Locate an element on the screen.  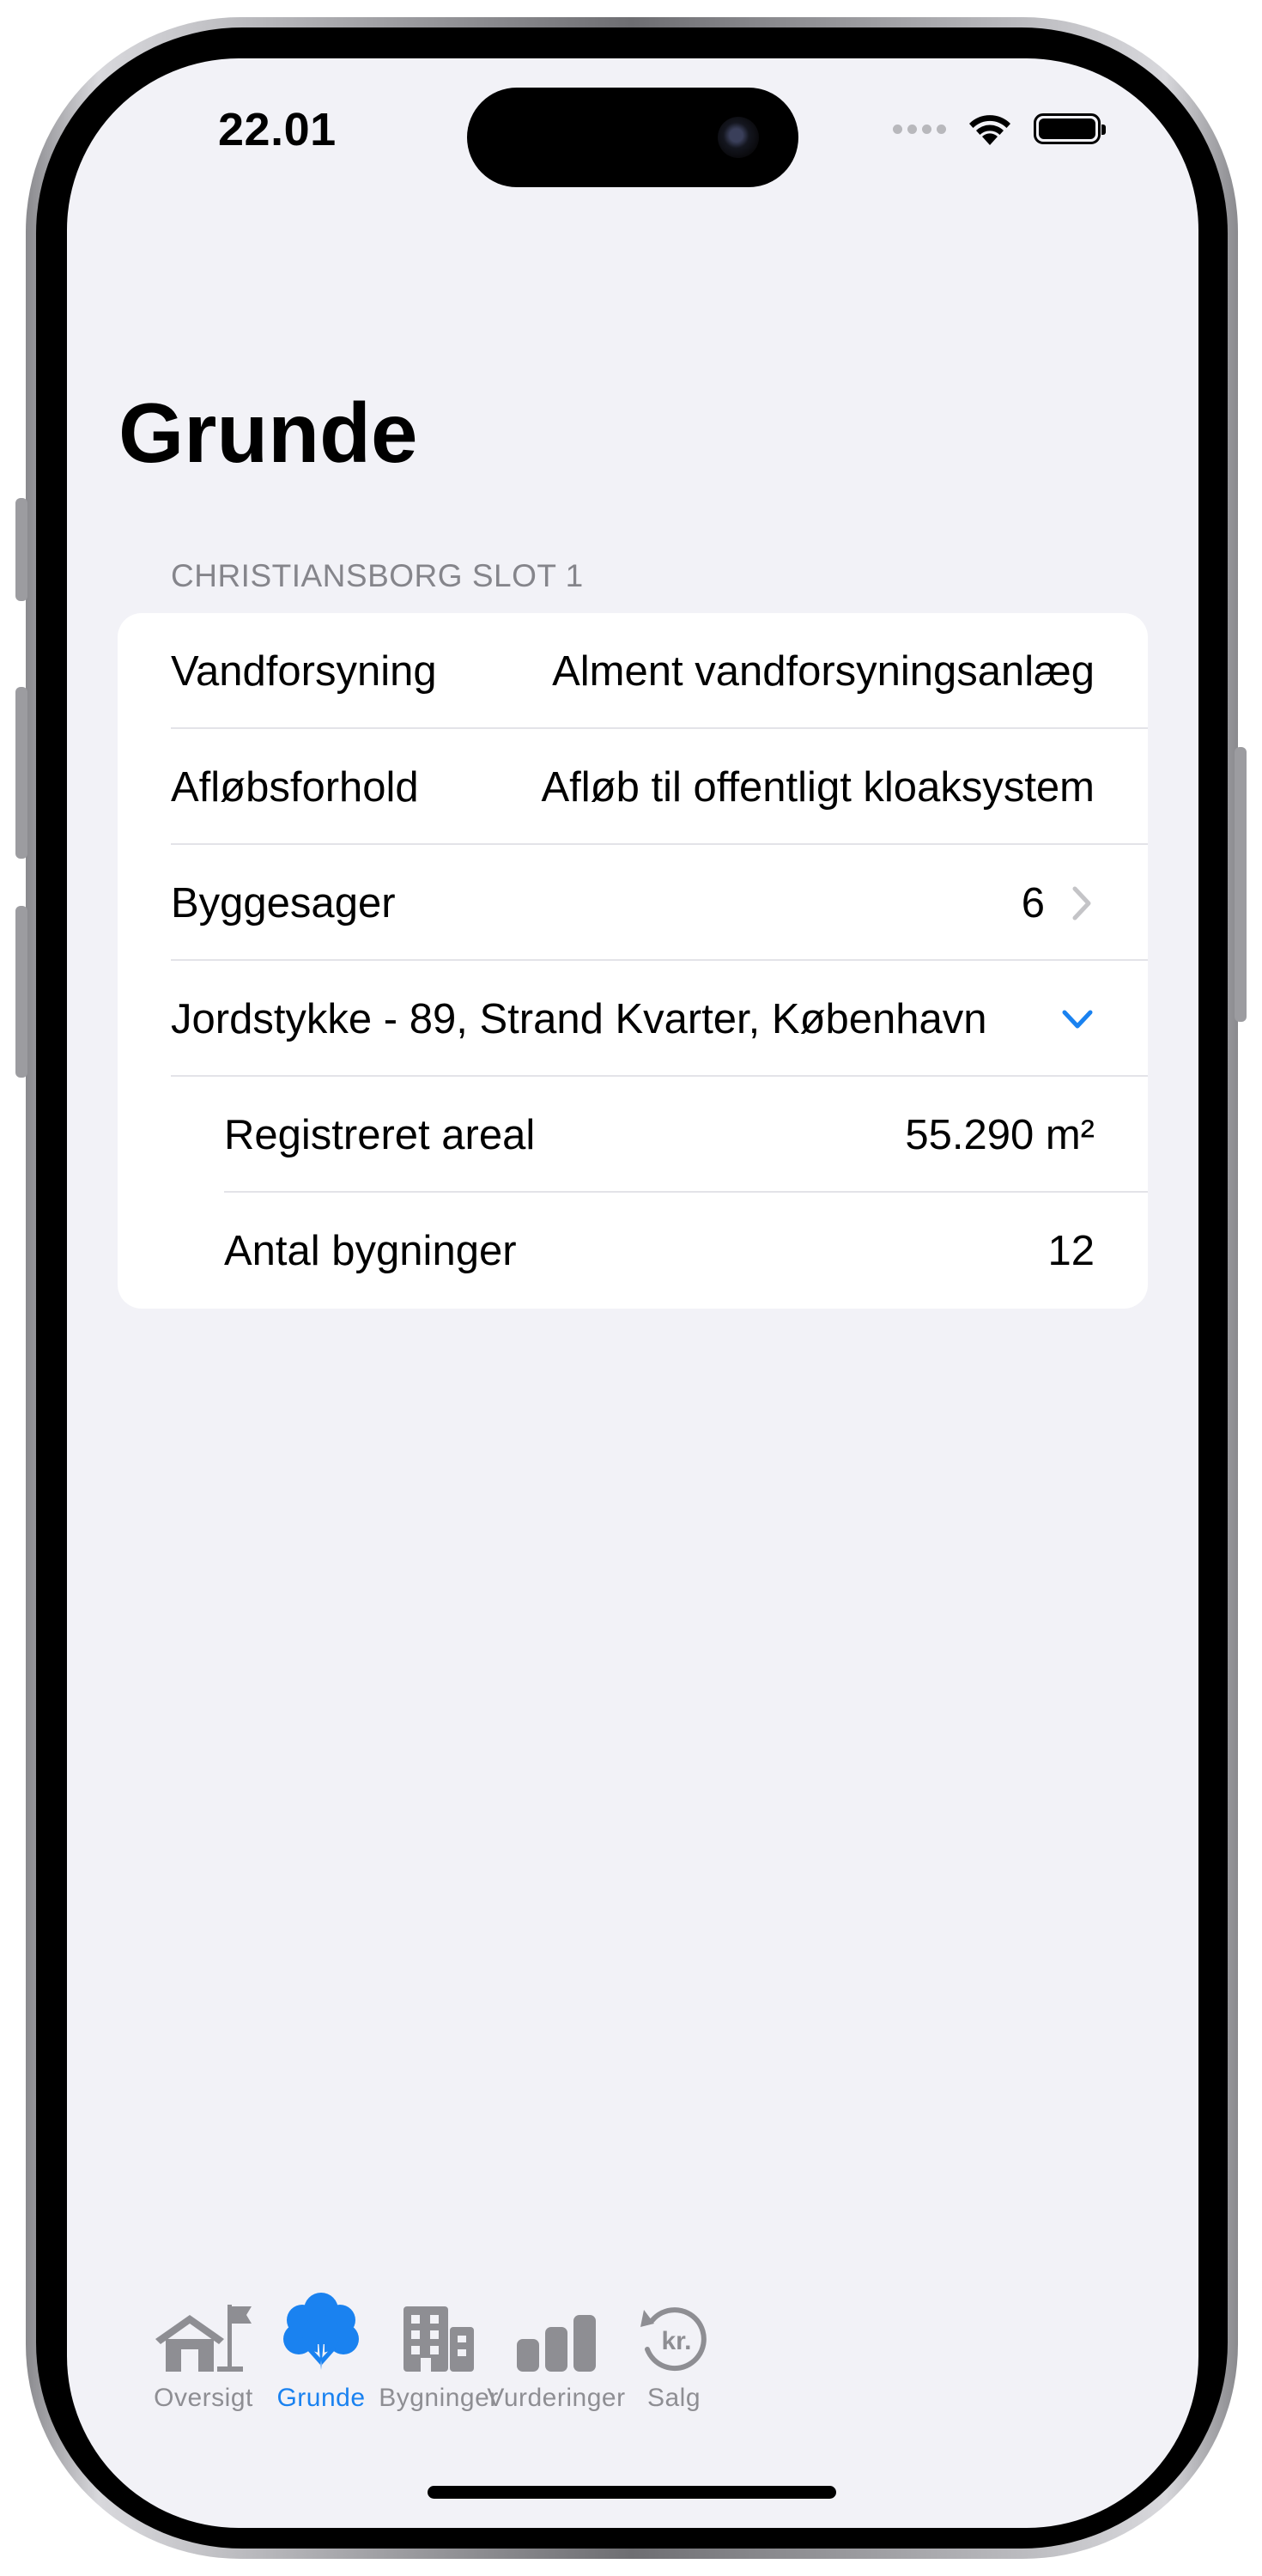
dynamic-island is located at coordinates (632, 137).